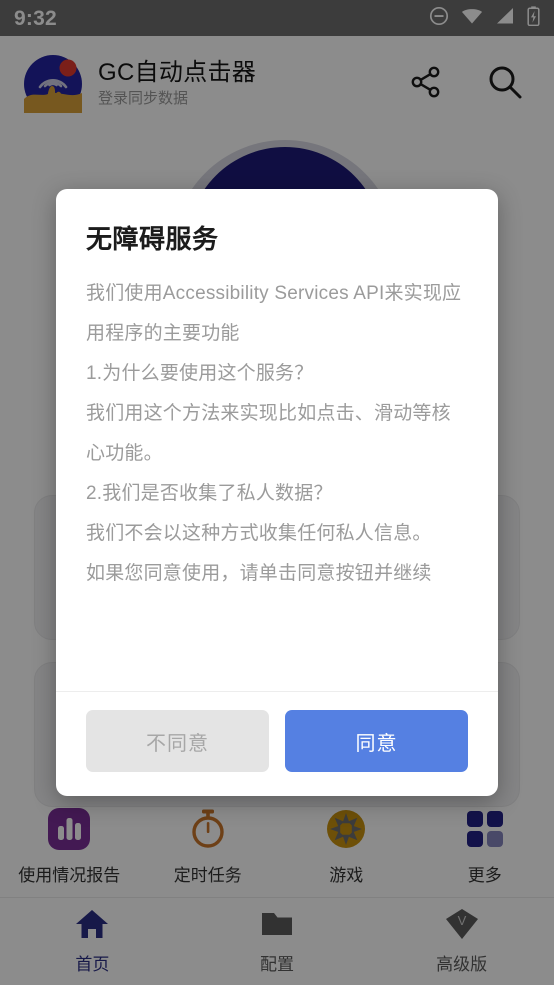 Image resolution: width=554 pixels, height=985 pixels. What do you see at coordinates (277, 743) in the screenshot?
I see `dialog-actions: 不同意 同意` at bounding box center [277, 743].